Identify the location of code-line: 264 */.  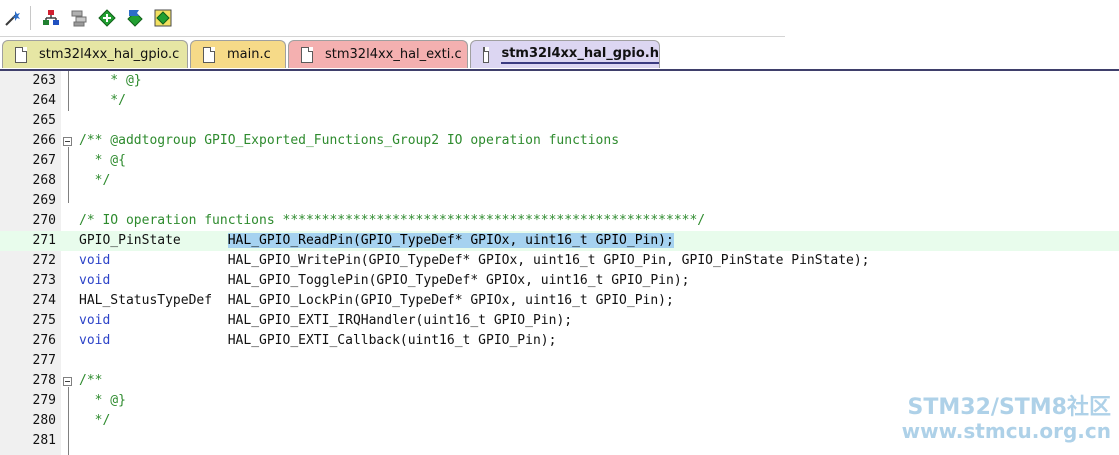
(559, 101).